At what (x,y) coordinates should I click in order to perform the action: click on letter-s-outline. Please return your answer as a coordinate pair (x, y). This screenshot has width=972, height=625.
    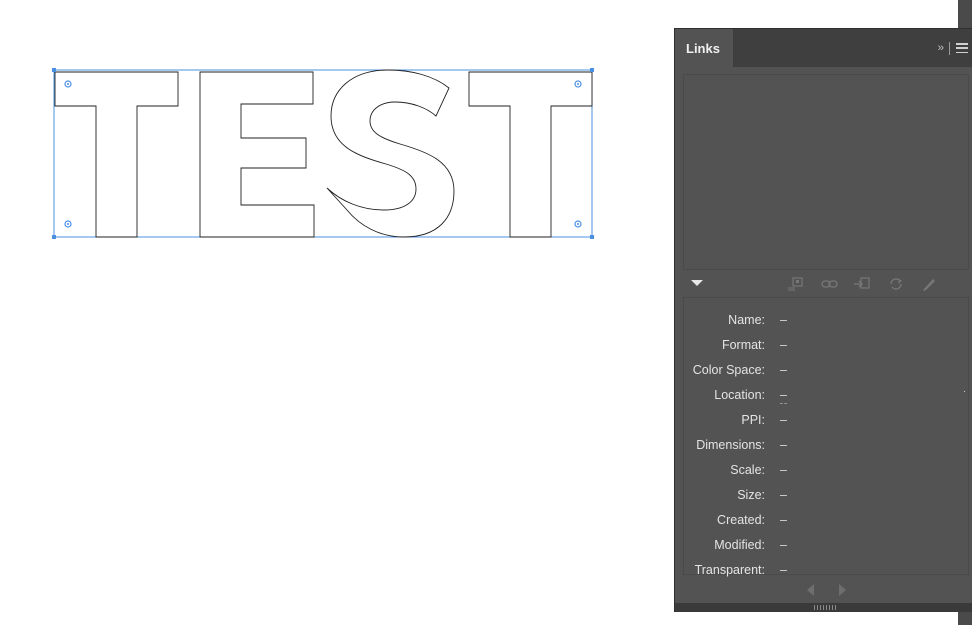
    Looking at the image, I should click on (390, 153).